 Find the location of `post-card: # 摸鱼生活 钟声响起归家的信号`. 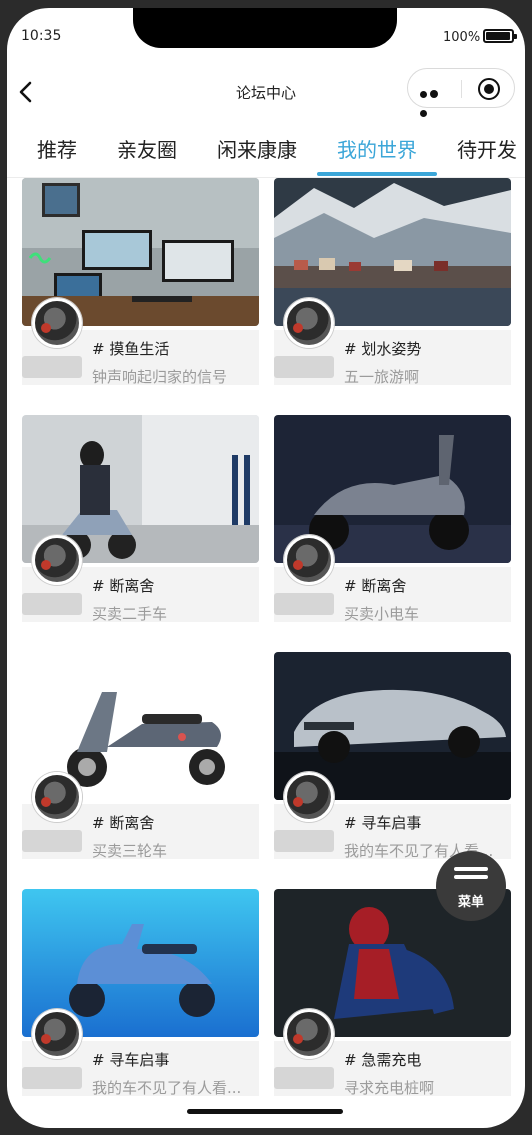

post-card: # 摸鱼生活 钟声响起归家的信号 is located at coordinates (140, 282).